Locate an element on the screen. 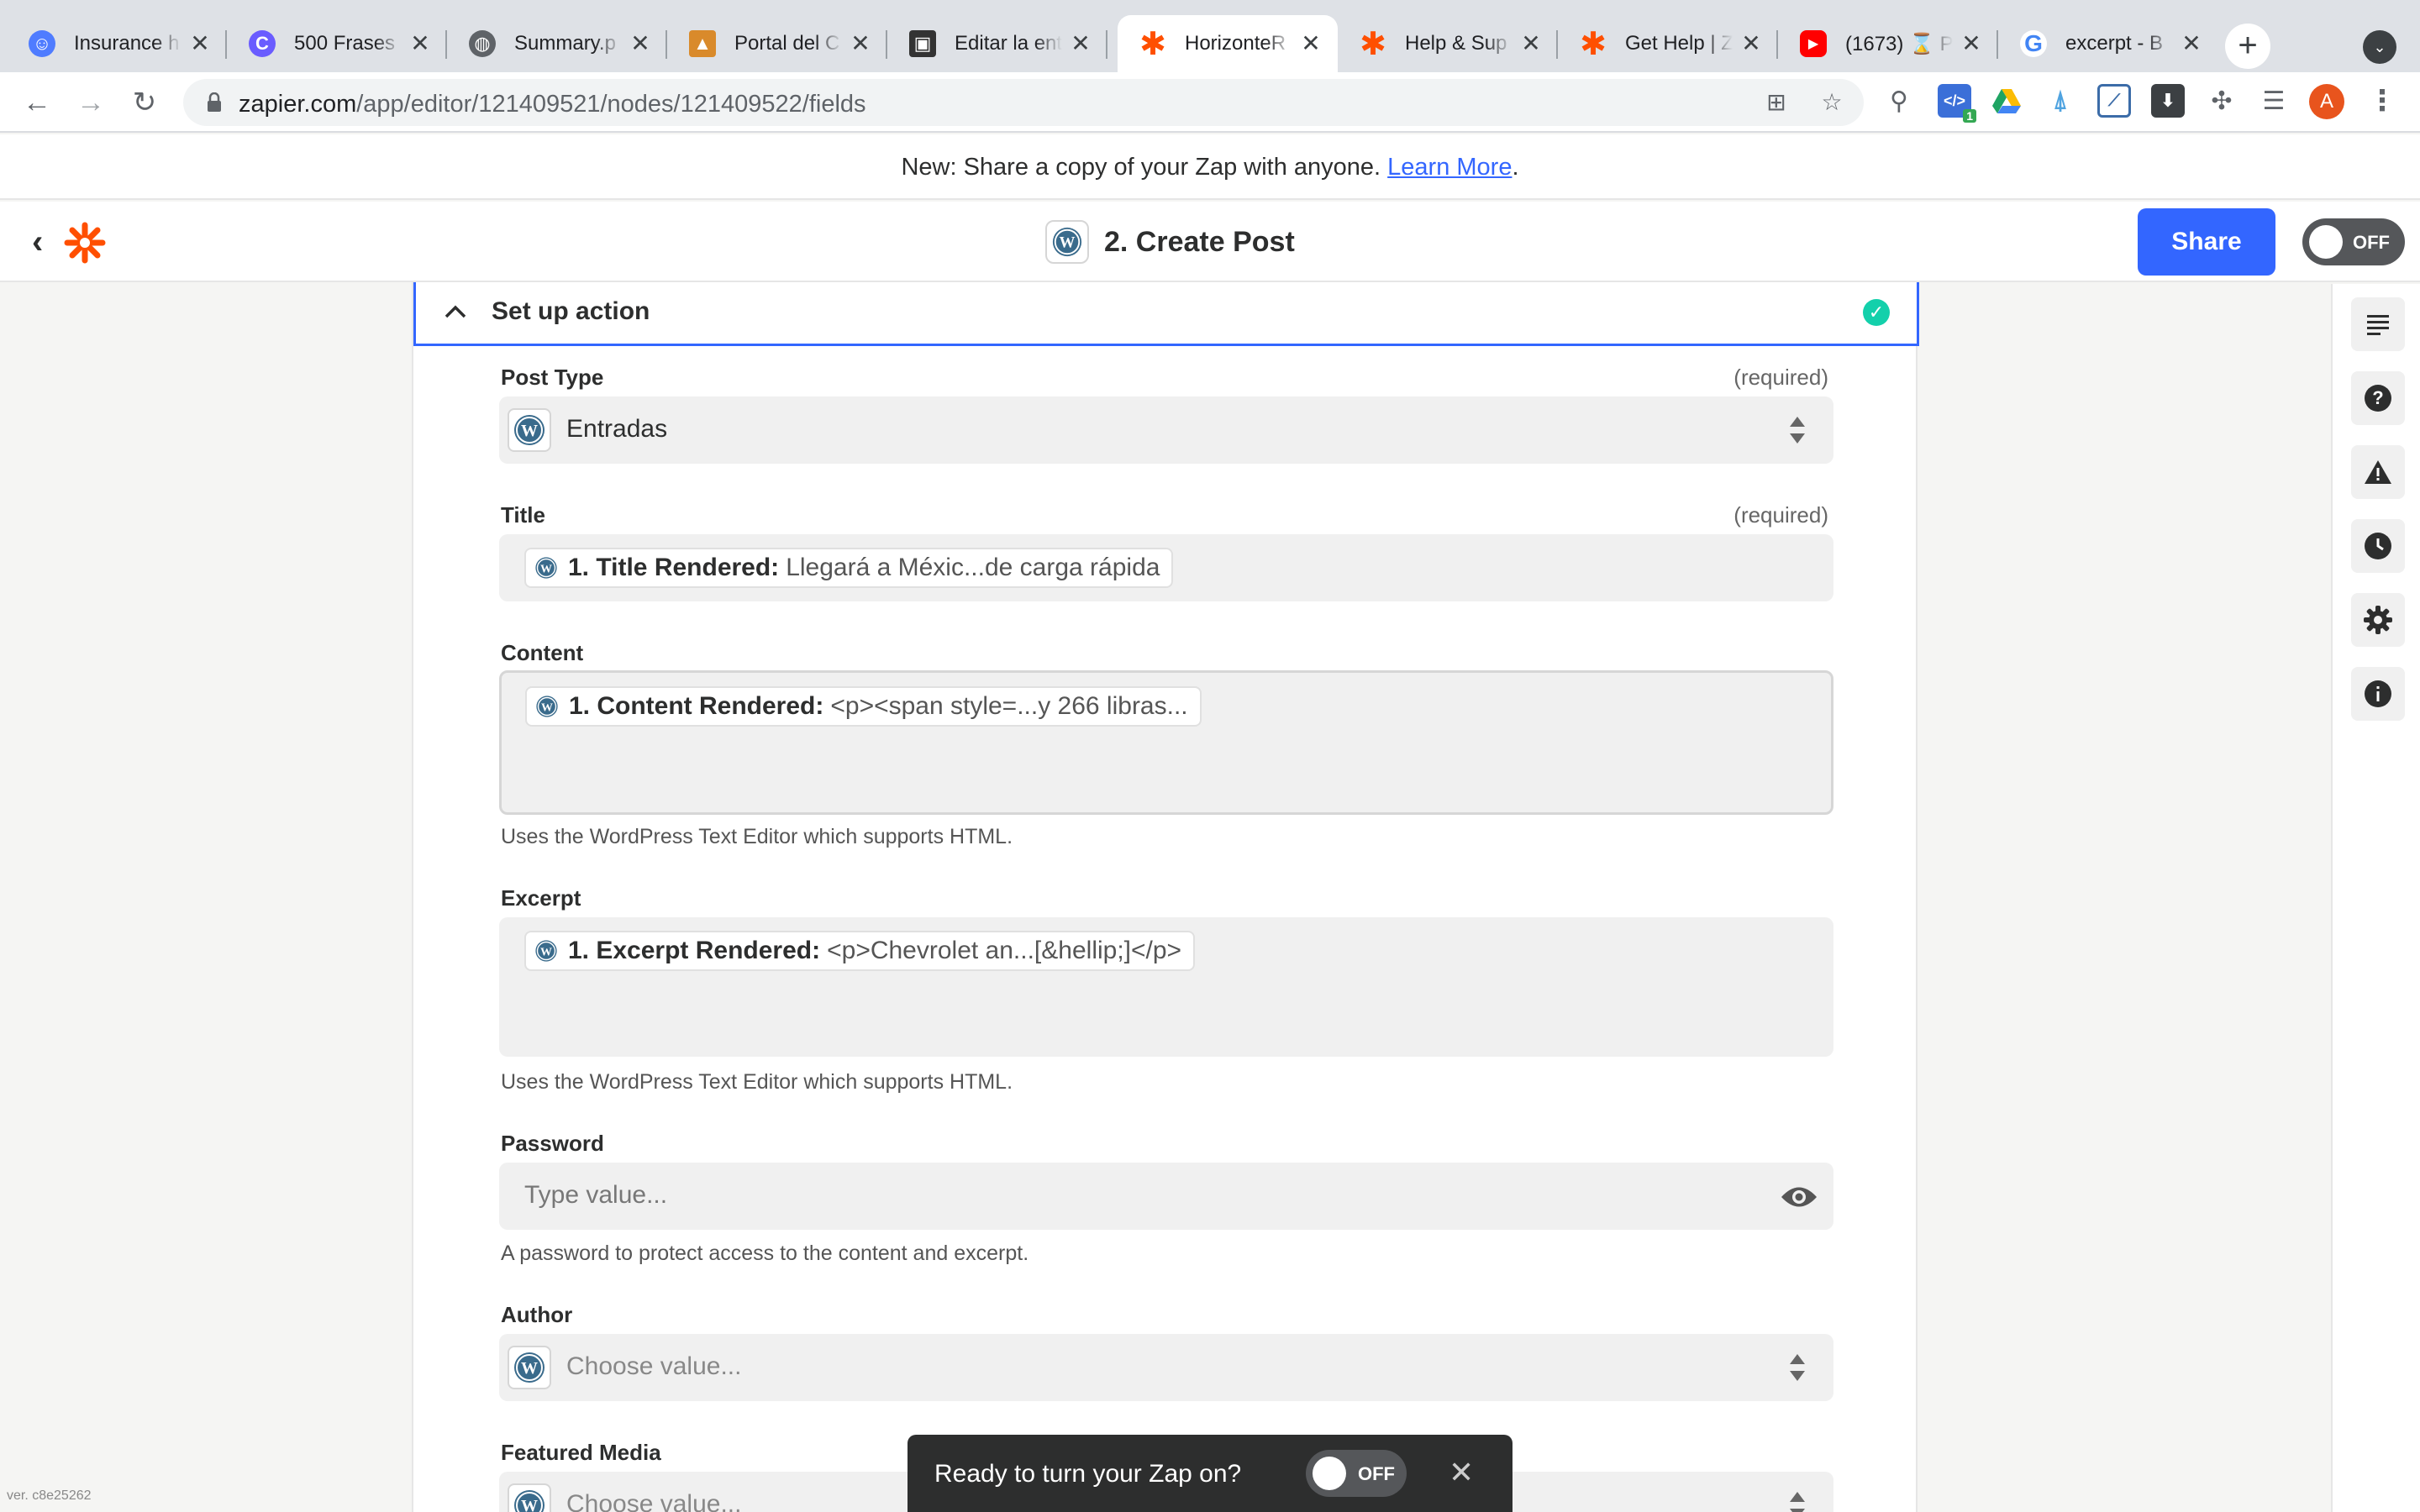 This screenshot has width=2420, height=1512. info-icon is located at coordinates (2378, 694).